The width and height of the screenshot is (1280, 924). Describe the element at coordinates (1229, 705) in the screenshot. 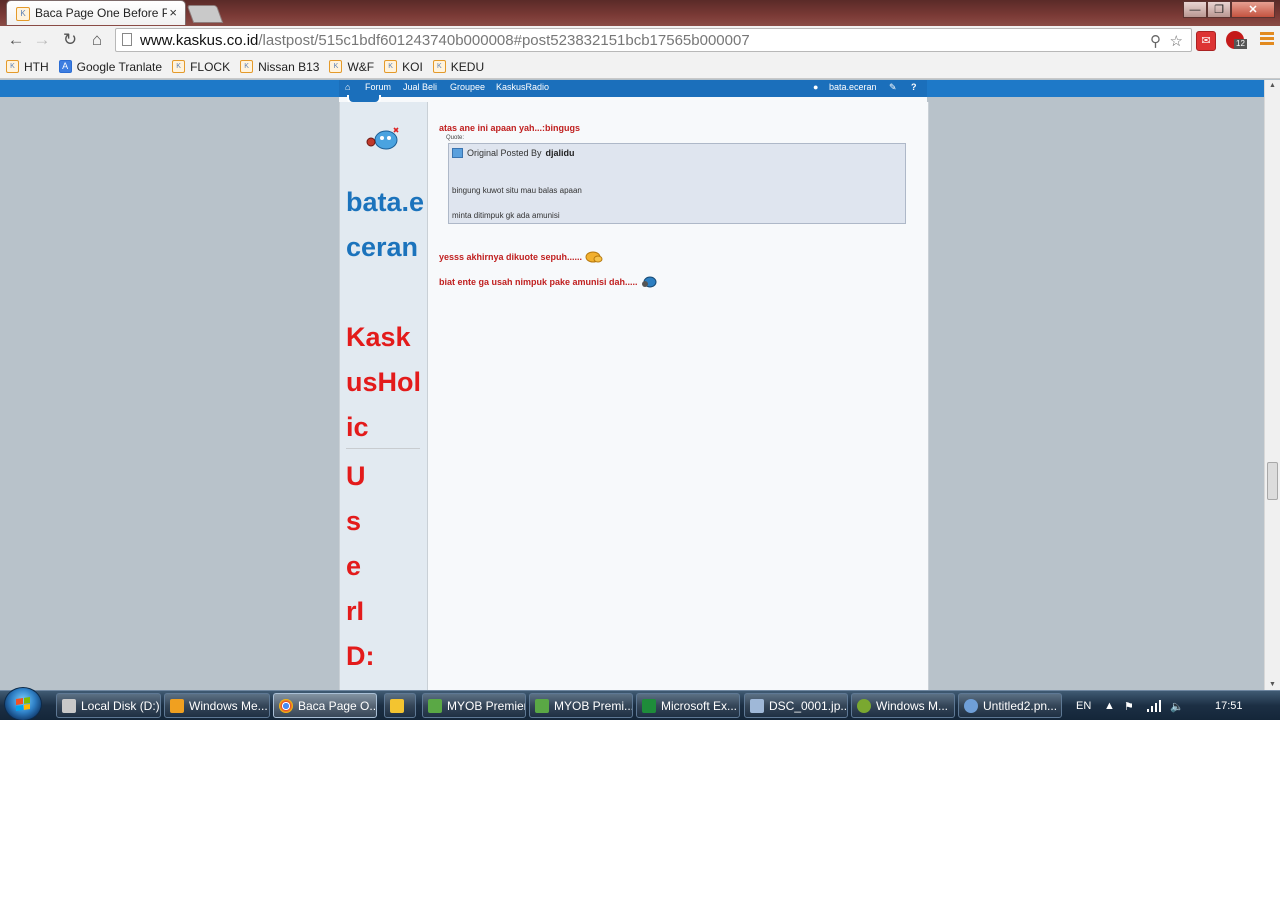

I see `clock: 17:51` at that location.